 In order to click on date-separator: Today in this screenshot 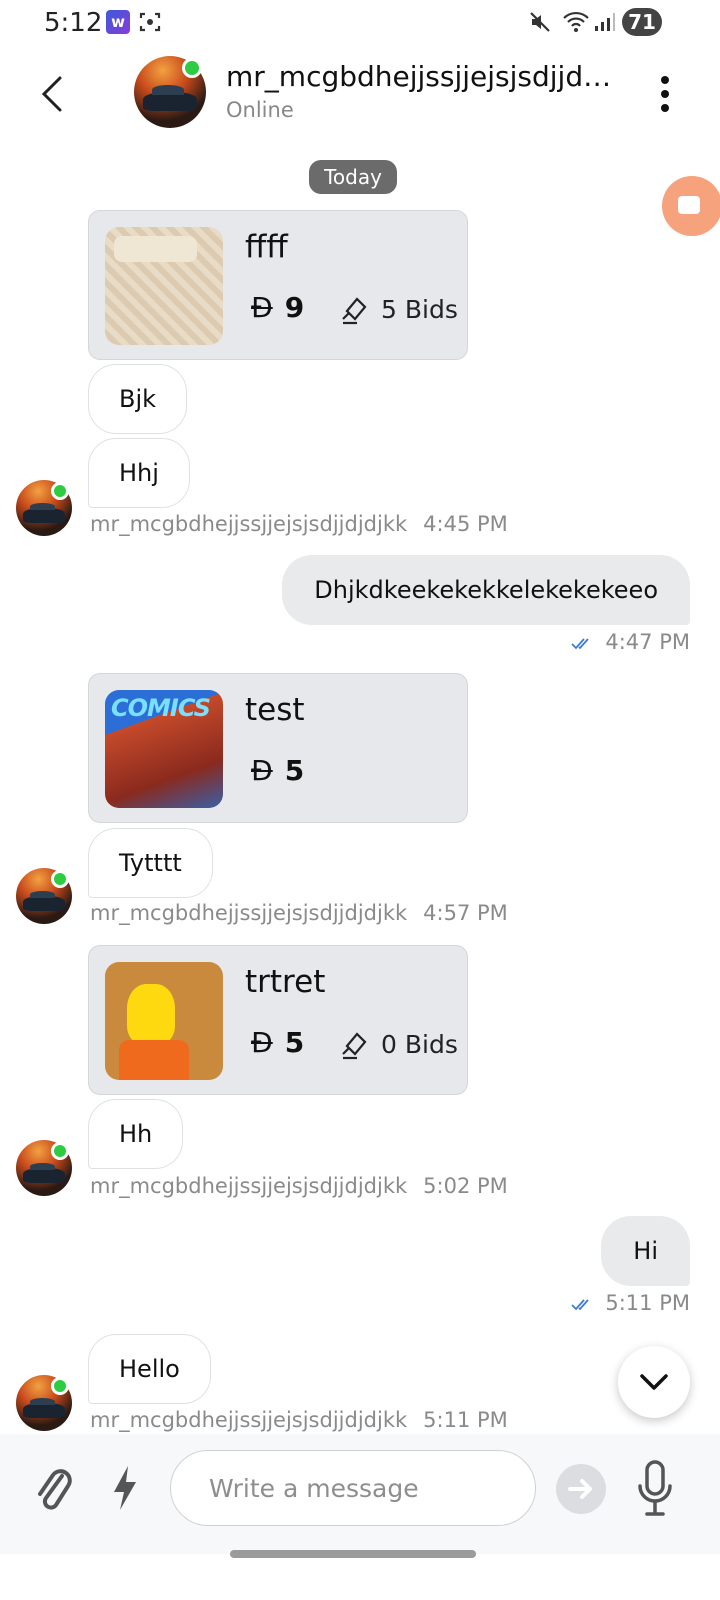, I will do `click(353, 177)`.